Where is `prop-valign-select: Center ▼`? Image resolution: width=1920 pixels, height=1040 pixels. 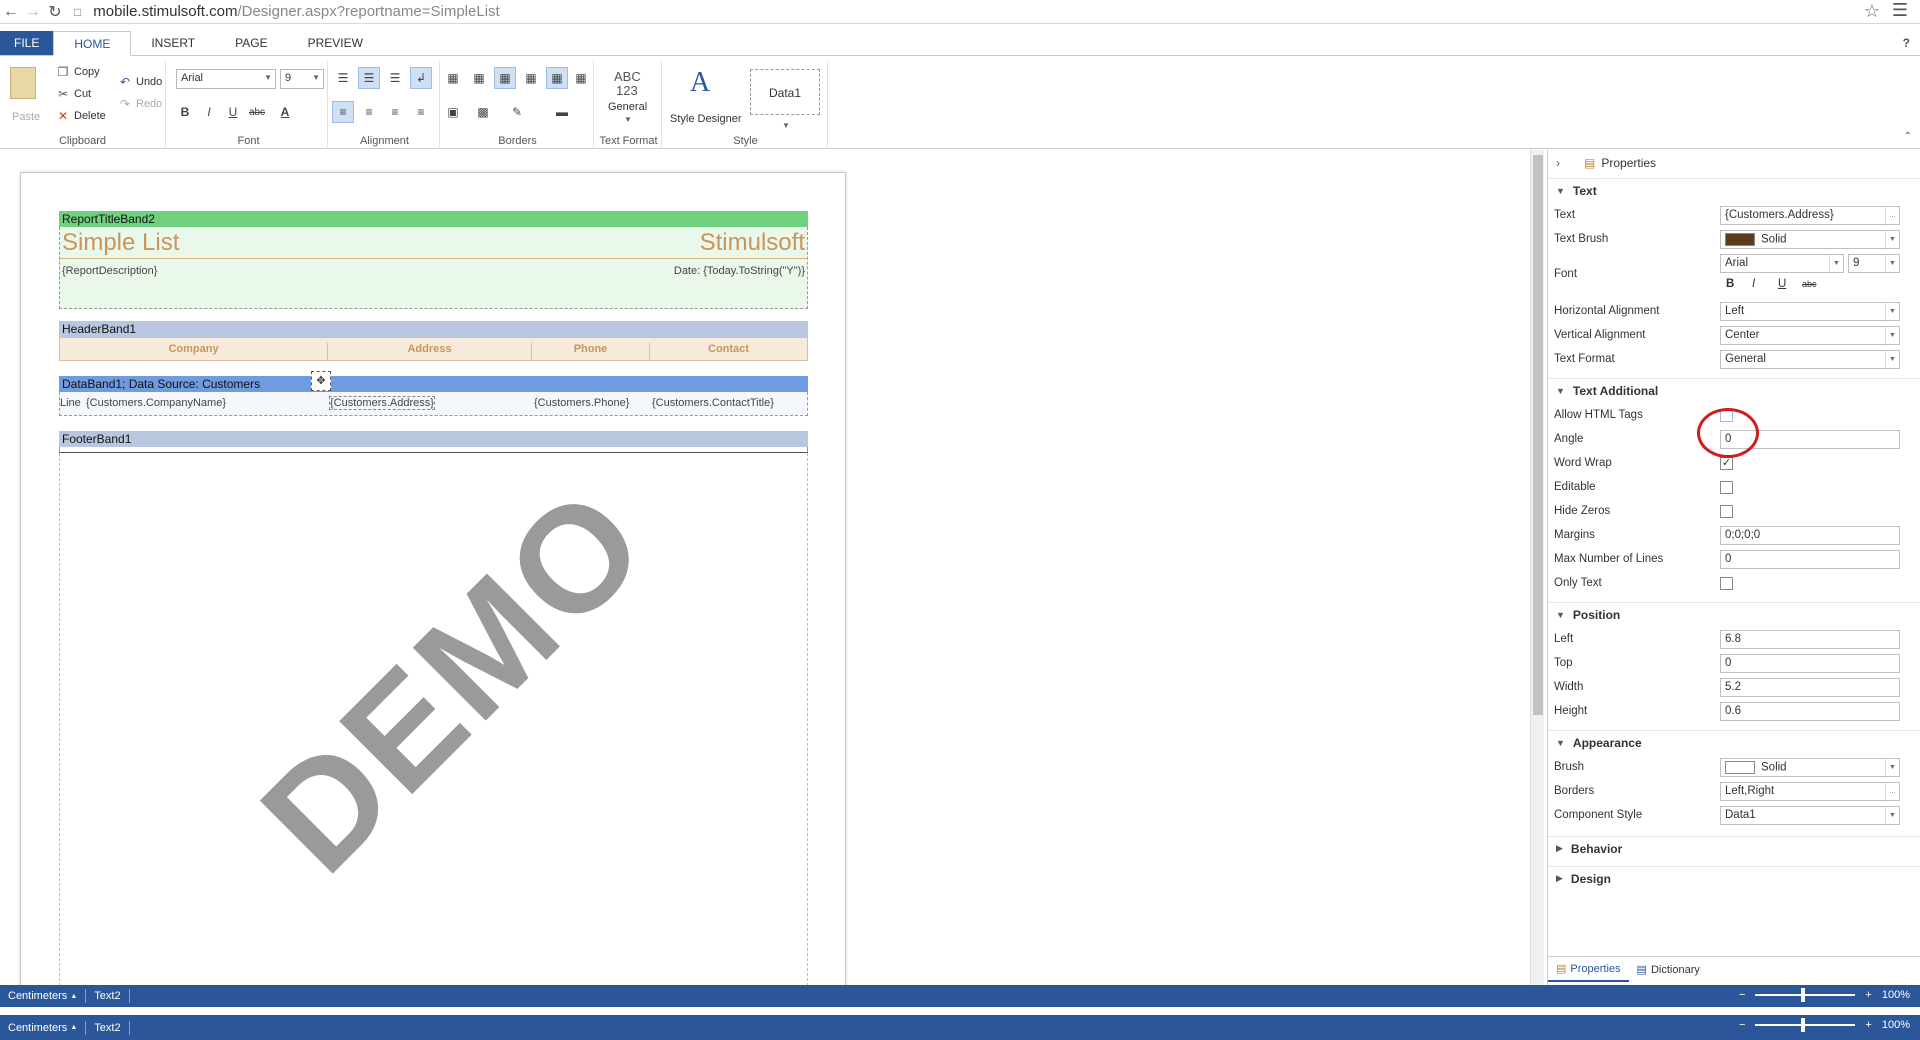
prop-valign-select: Center ▼ is located at coordinates (1810, 335).